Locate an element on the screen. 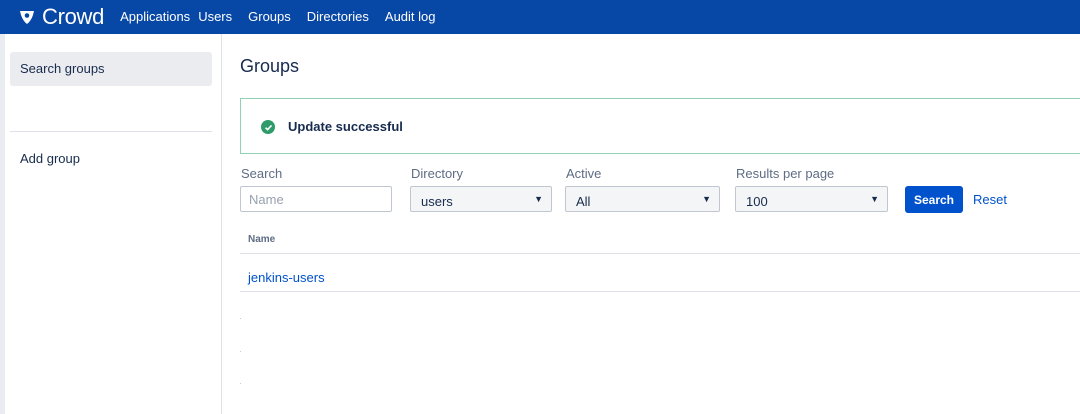  success-message: Update successful is located at coordinates (660, 126).